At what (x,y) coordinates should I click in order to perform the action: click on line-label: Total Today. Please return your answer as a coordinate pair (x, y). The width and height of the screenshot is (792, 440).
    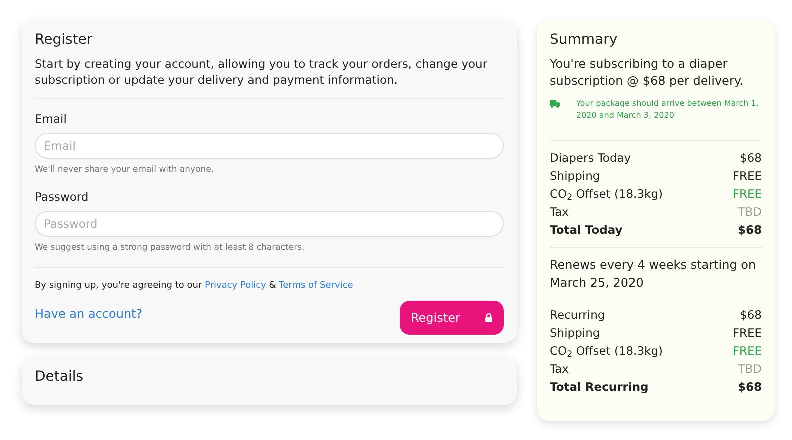
    Looking at the image, I should click on (586, 230).